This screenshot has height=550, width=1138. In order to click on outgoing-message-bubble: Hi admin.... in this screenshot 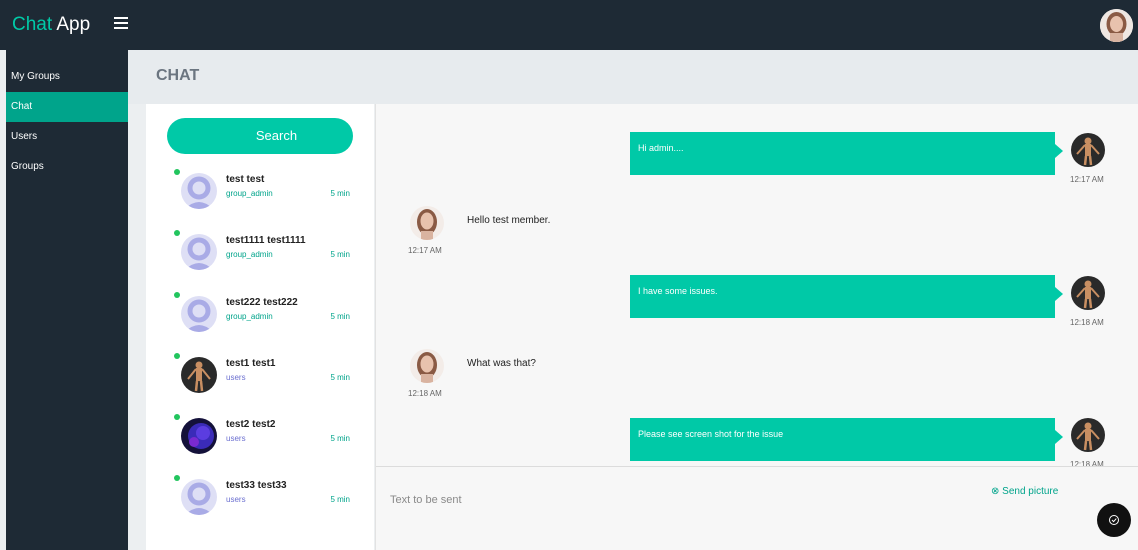, I will do `click(846, 153)`.